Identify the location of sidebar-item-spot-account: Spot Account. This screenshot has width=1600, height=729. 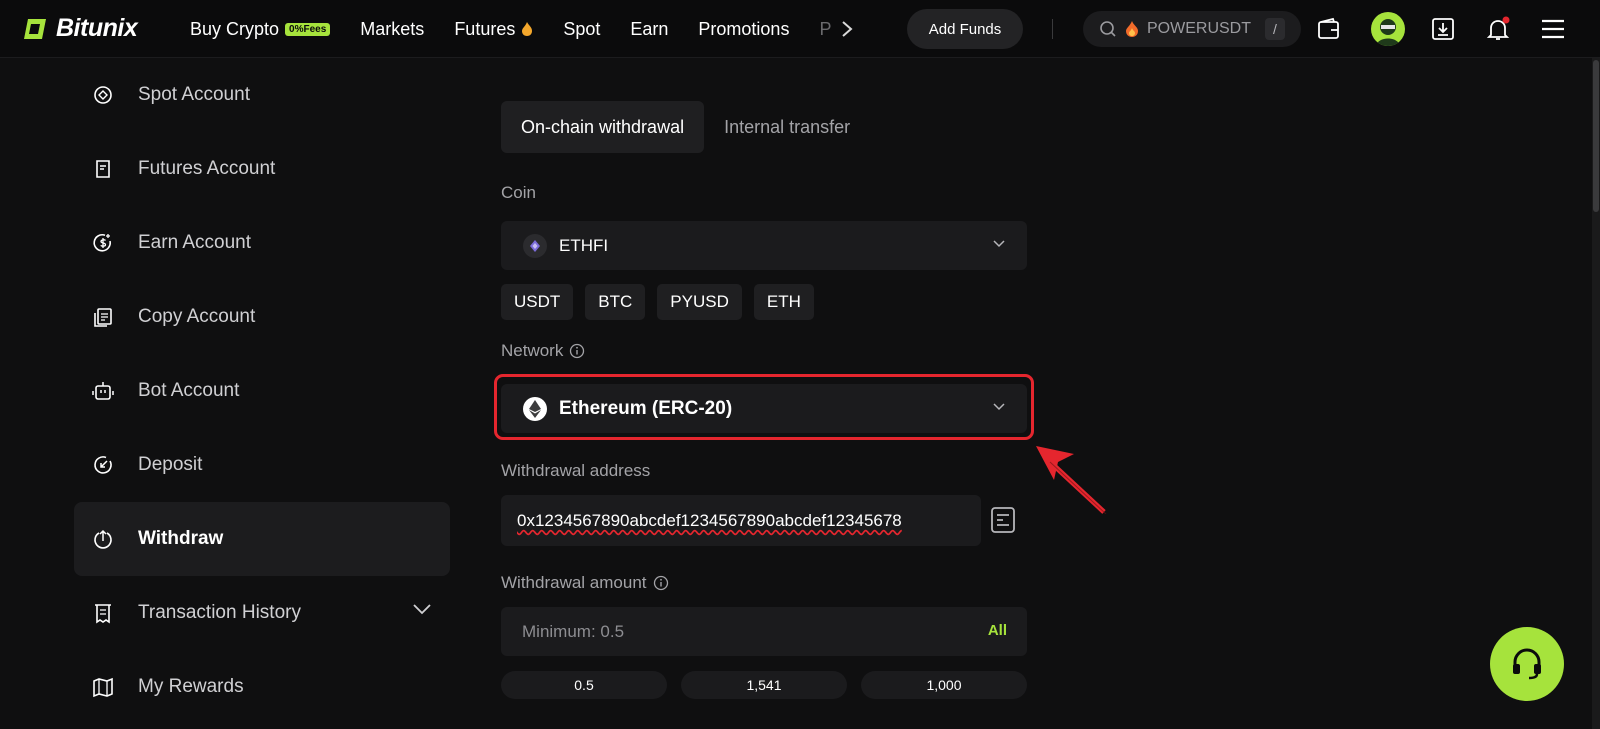
(262, 95).